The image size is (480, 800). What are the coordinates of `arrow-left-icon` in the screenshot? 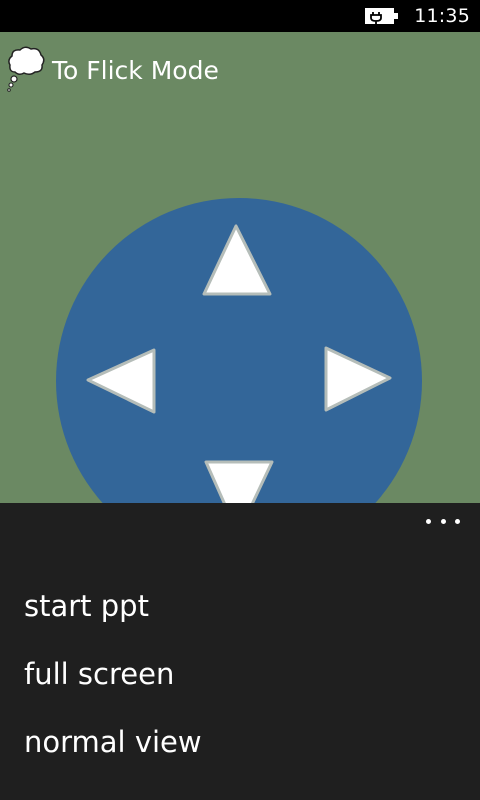 It's located at (122, 381).